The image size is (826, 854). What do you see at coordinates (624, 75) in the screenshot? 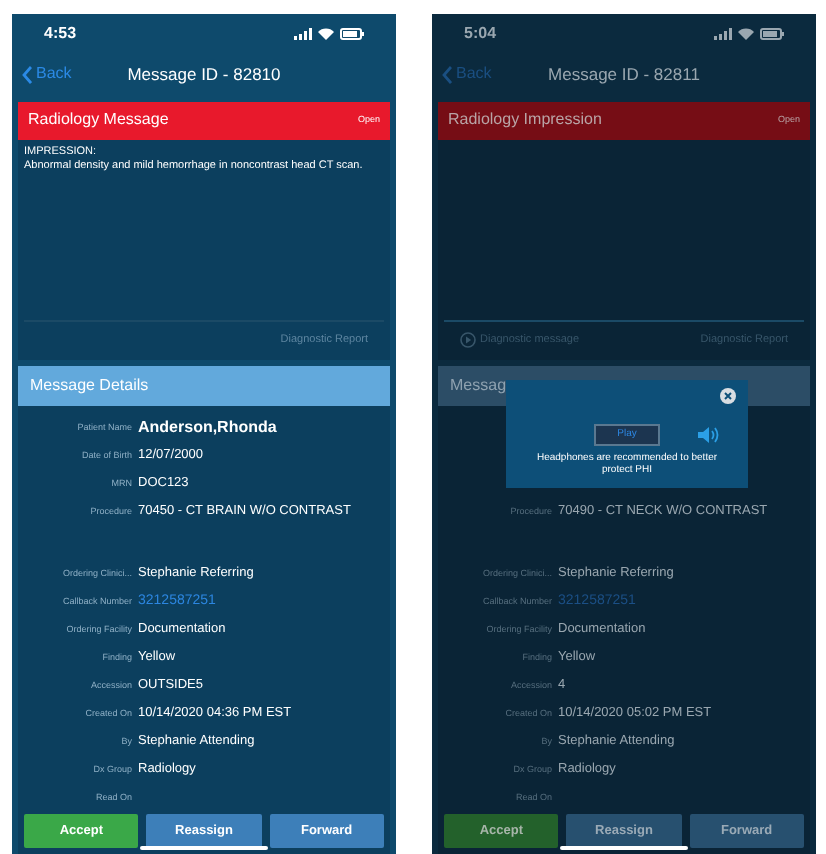
I see `screen-title: Message ID - 82811` at bounding box center [624, 75].